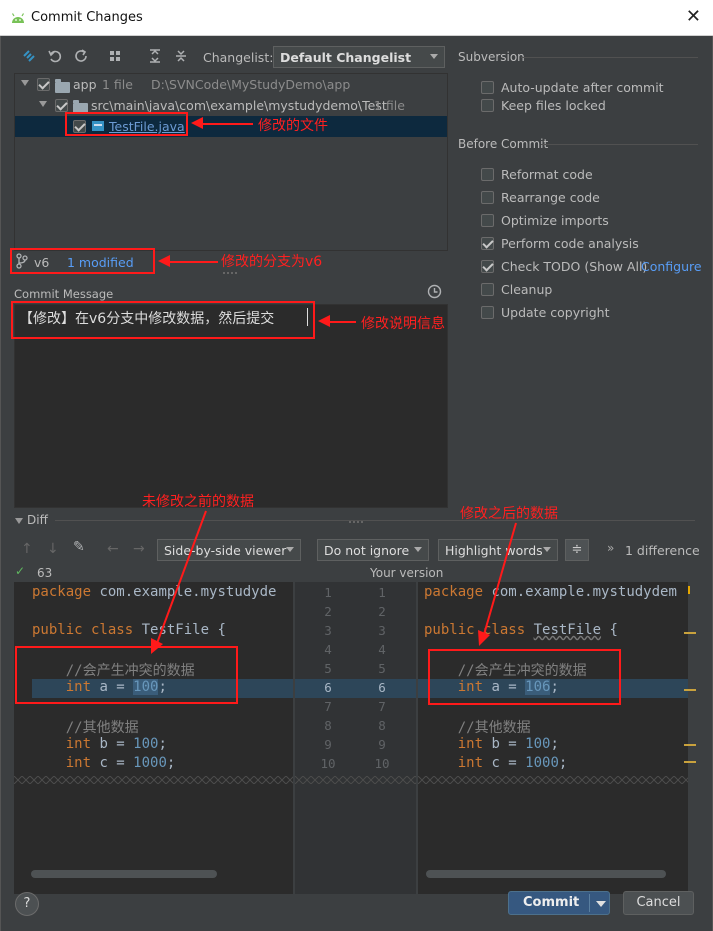 The image size is (713, 931). What do you see at coordinates (547, 174) in the screenshot?
I see `option-label: Reformat code` at bounding box center [547, 174].